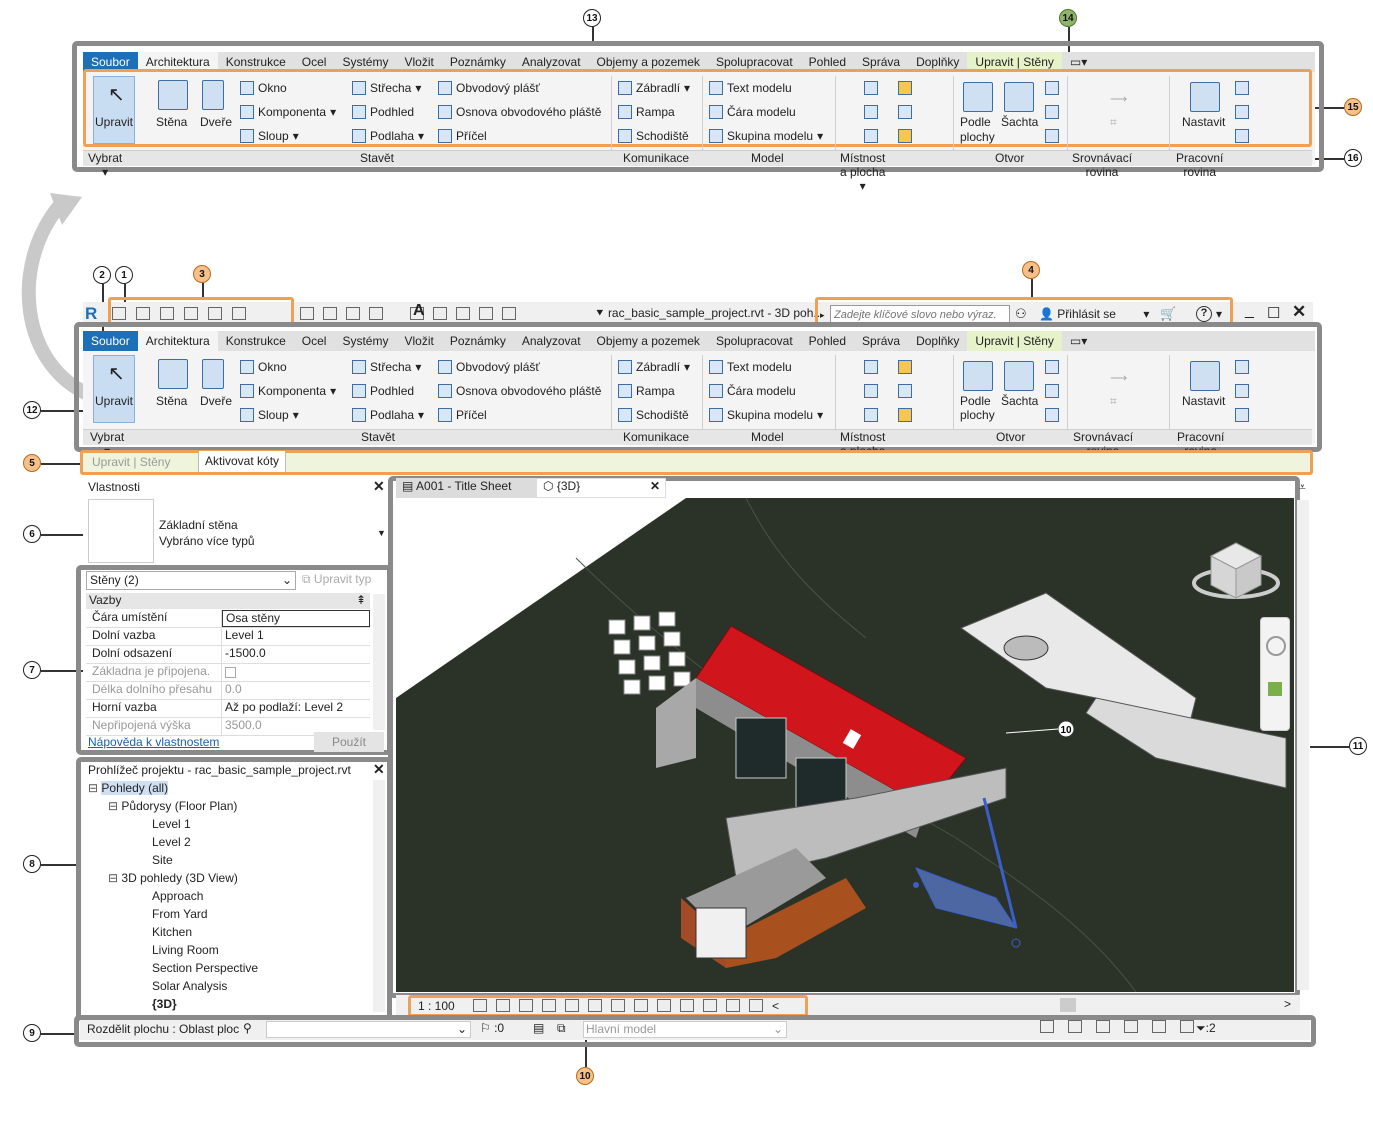 The image size is (1373, 1131). I want to click on type-selector-dropdown: ▼, so click(381, 533).